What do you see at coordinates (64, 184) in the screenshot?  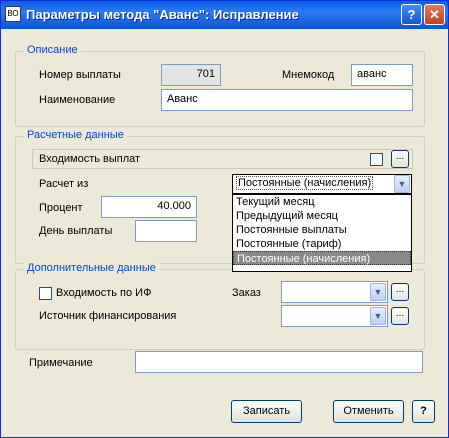 I see `raschet-label: Расчет из` at bounding box center [64, 184].